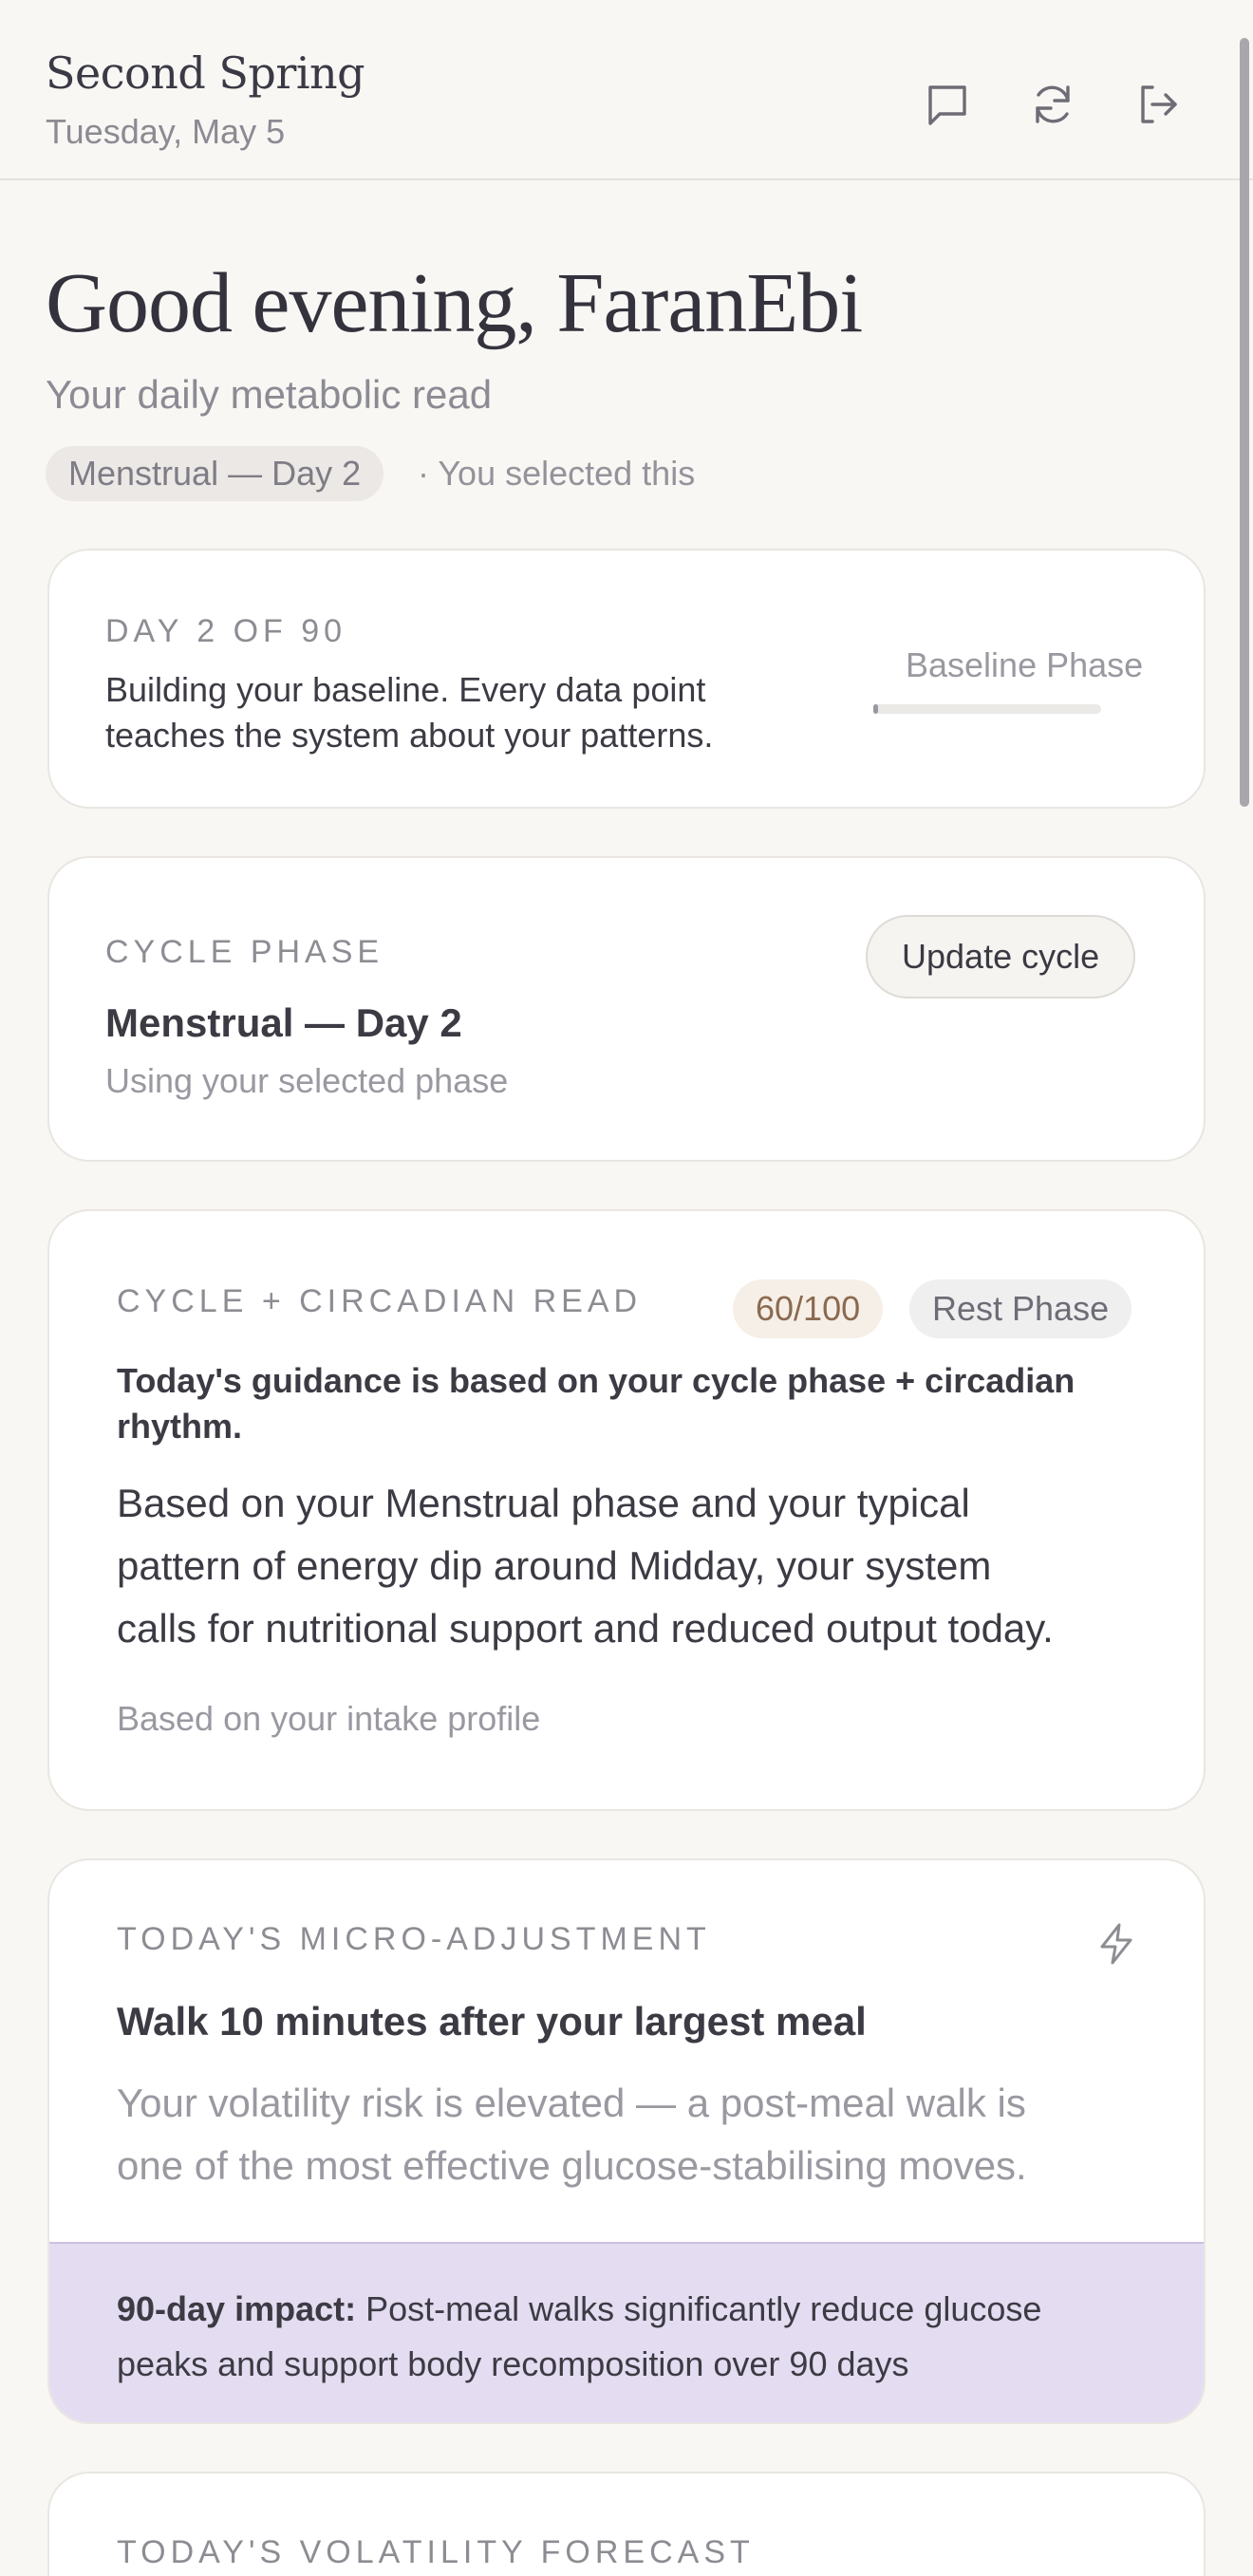 Image resolution: width=1253 pixels, height=2576 pixels. What do you see at coordinates (205, 73) in the screenshot?
I see `brand-title: Second Spring` at bounding box center [205, 73].